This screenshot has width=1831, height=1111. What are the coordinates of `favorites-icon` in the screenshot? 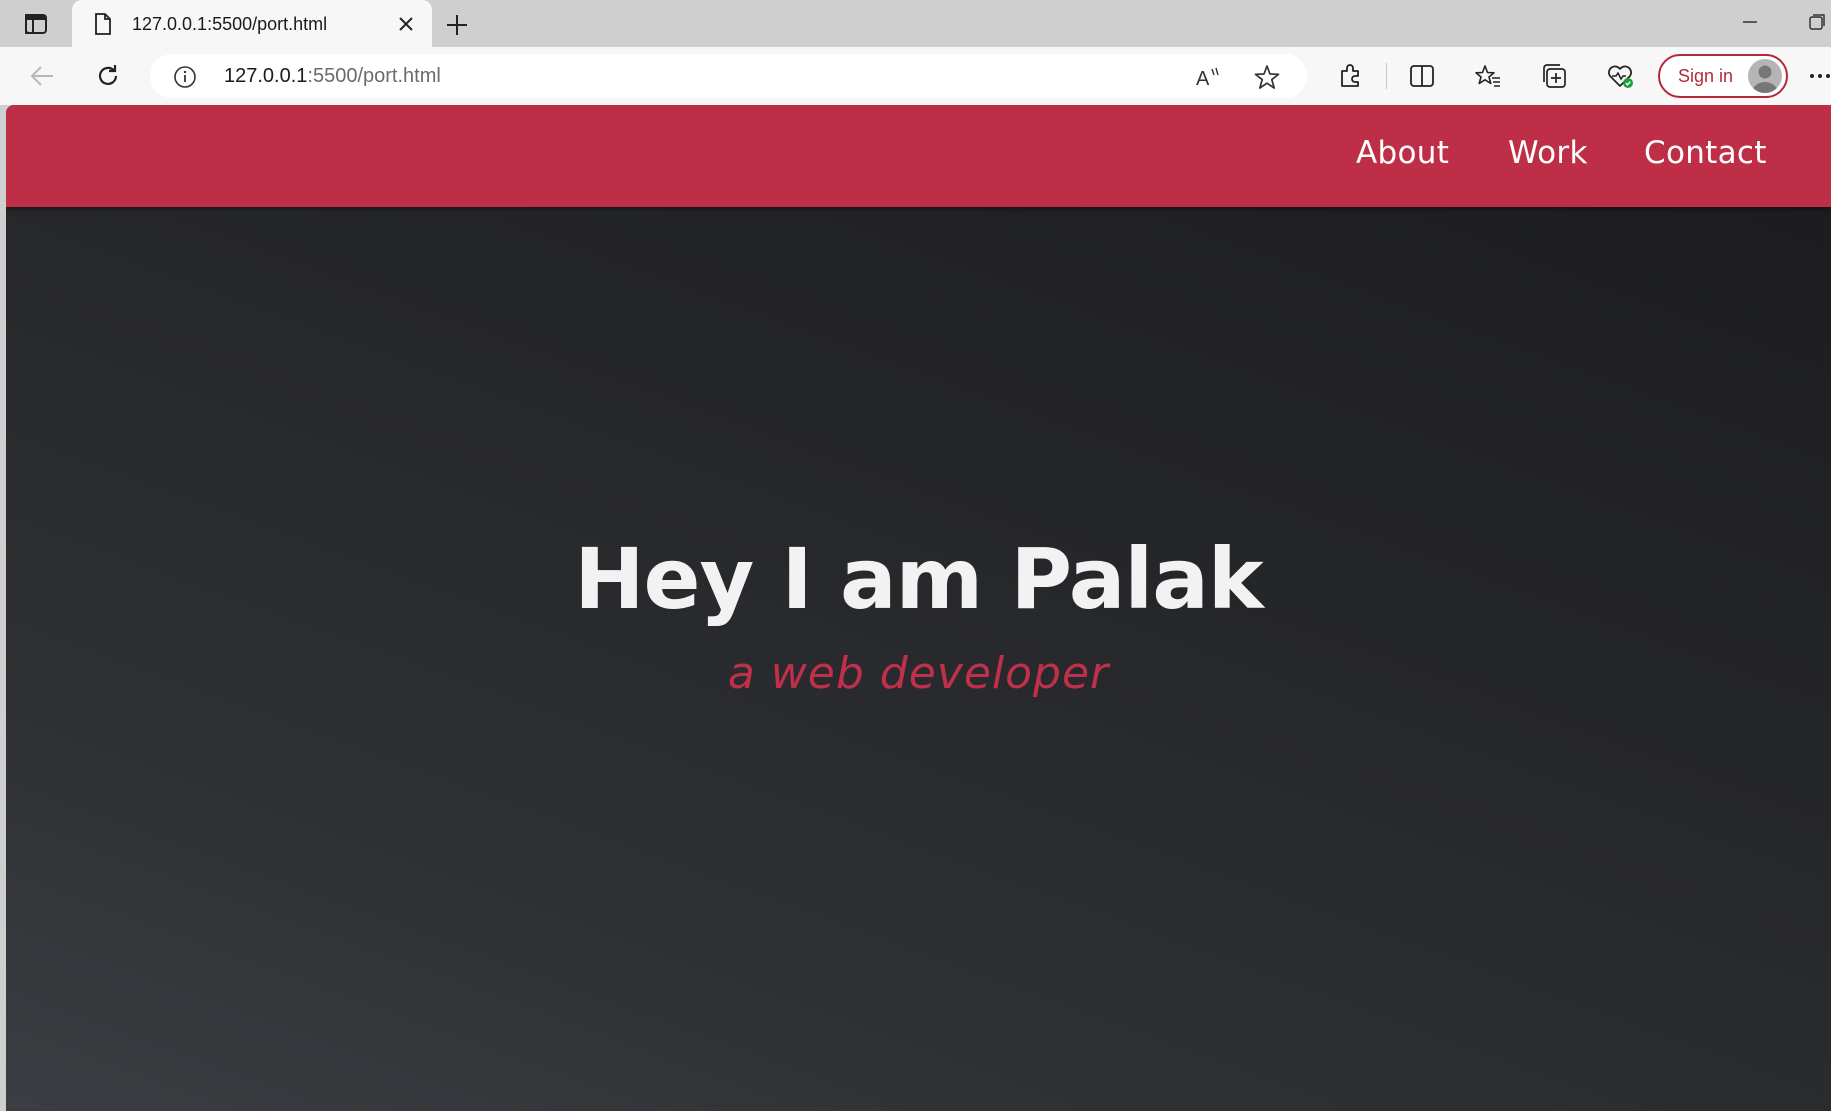 It's located at (1488, 76).